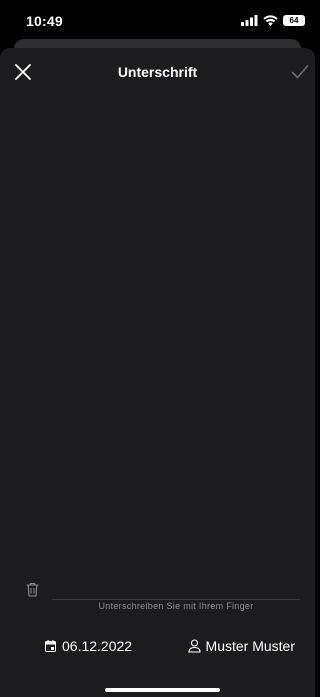 This screenshot has width=320, height=697. I want to click on status-bar: 10:49 64, so click(157, 20).